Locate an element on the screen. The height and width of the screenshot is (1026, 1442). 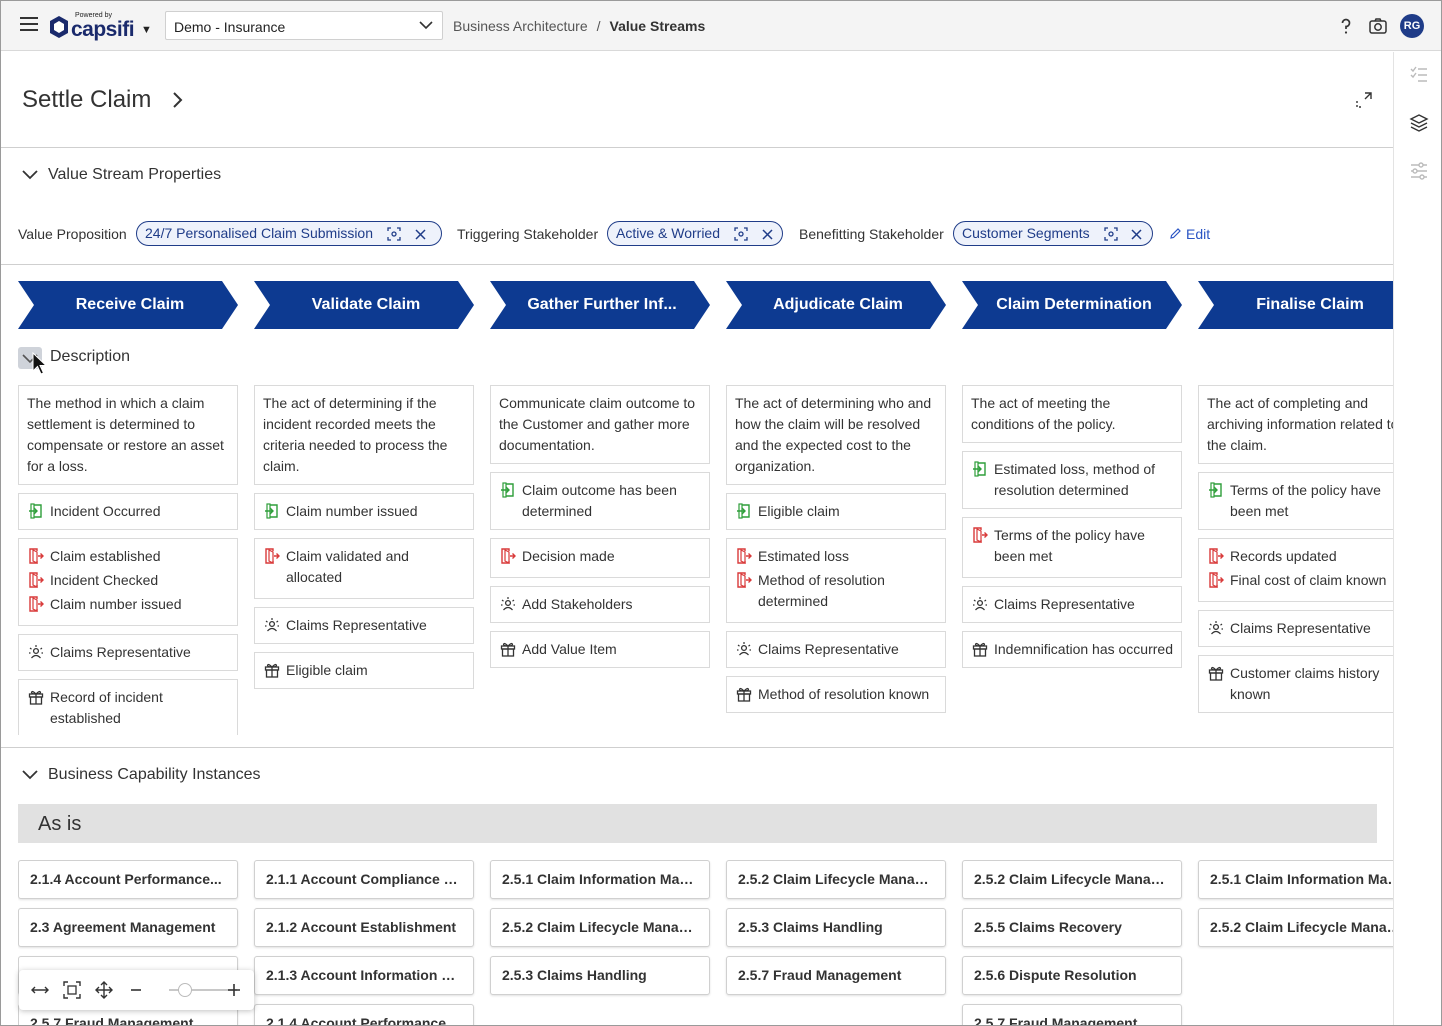
exit-criteria-card: Claim validated and allocated is located at coordinates (364, 568).